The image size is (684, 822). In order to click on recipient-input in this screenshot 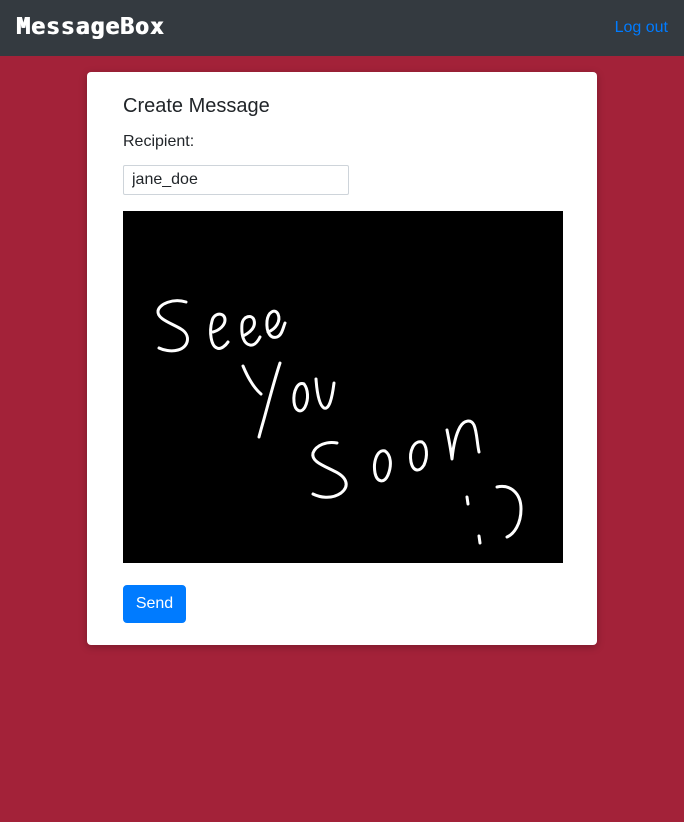, I will do `click(236, 180)`.